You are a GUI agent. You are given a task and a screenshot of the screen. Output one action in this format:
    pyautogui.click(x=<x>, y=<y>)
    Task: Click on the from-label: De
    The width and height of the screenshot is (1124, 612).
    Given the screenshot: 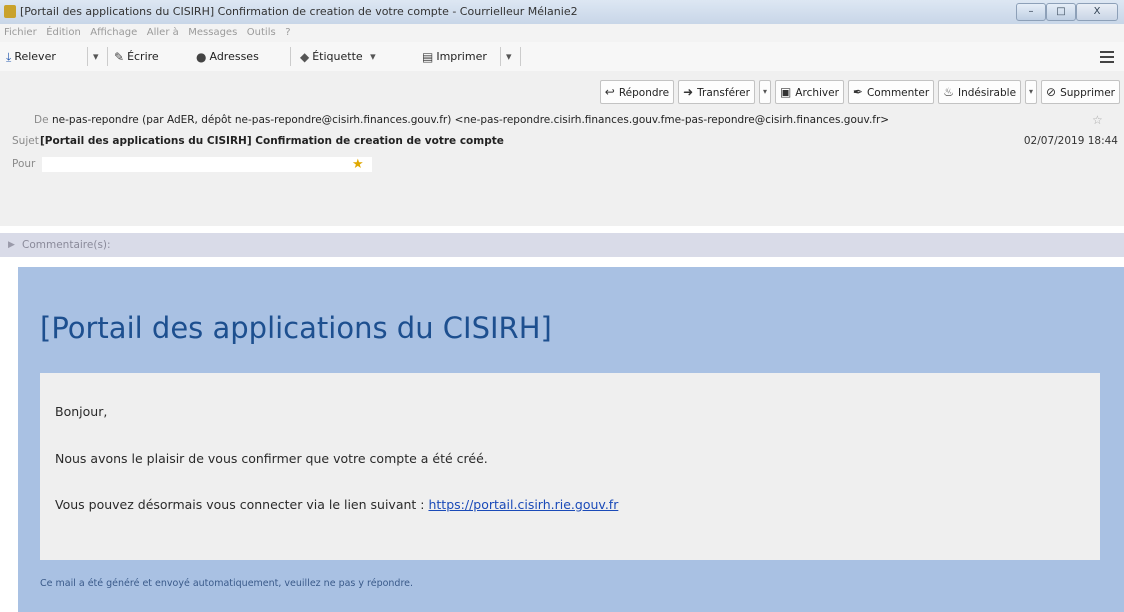 What is the action you would take?
    pyautogui.click(x=41, y=120)
    